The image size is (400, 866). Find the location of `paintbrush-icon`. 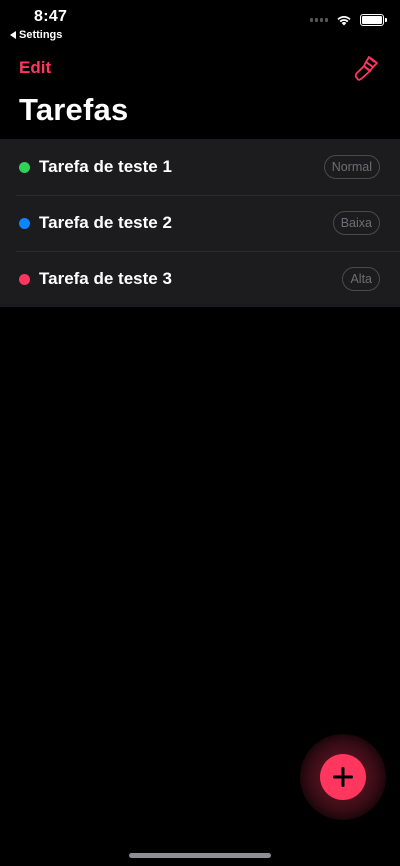

paintbrush-icon is located at coordinates (366, 68).